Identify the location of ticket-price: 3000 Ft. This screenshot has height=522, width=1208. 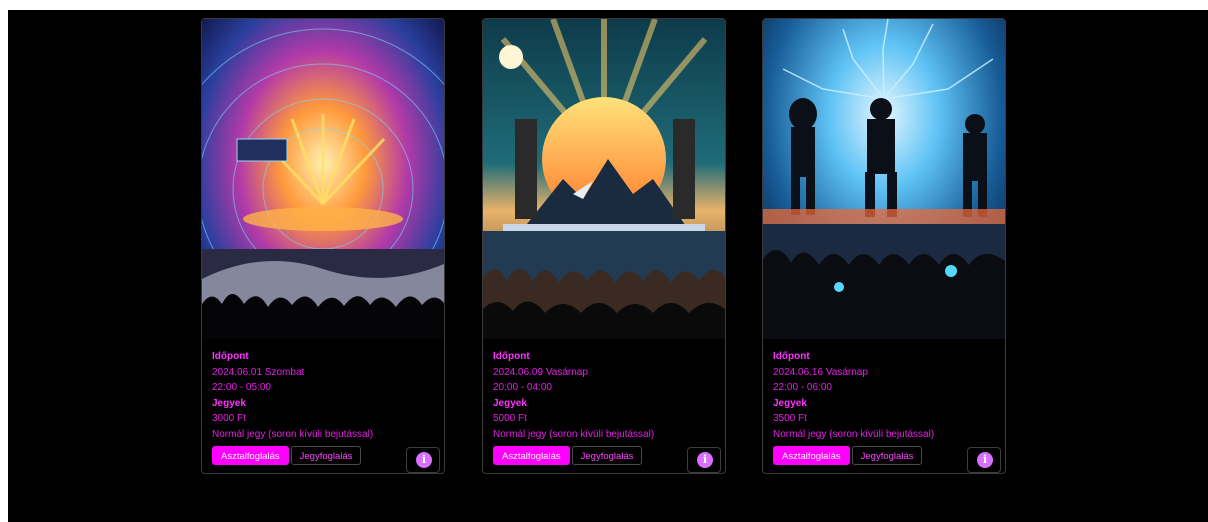
(229, 418).